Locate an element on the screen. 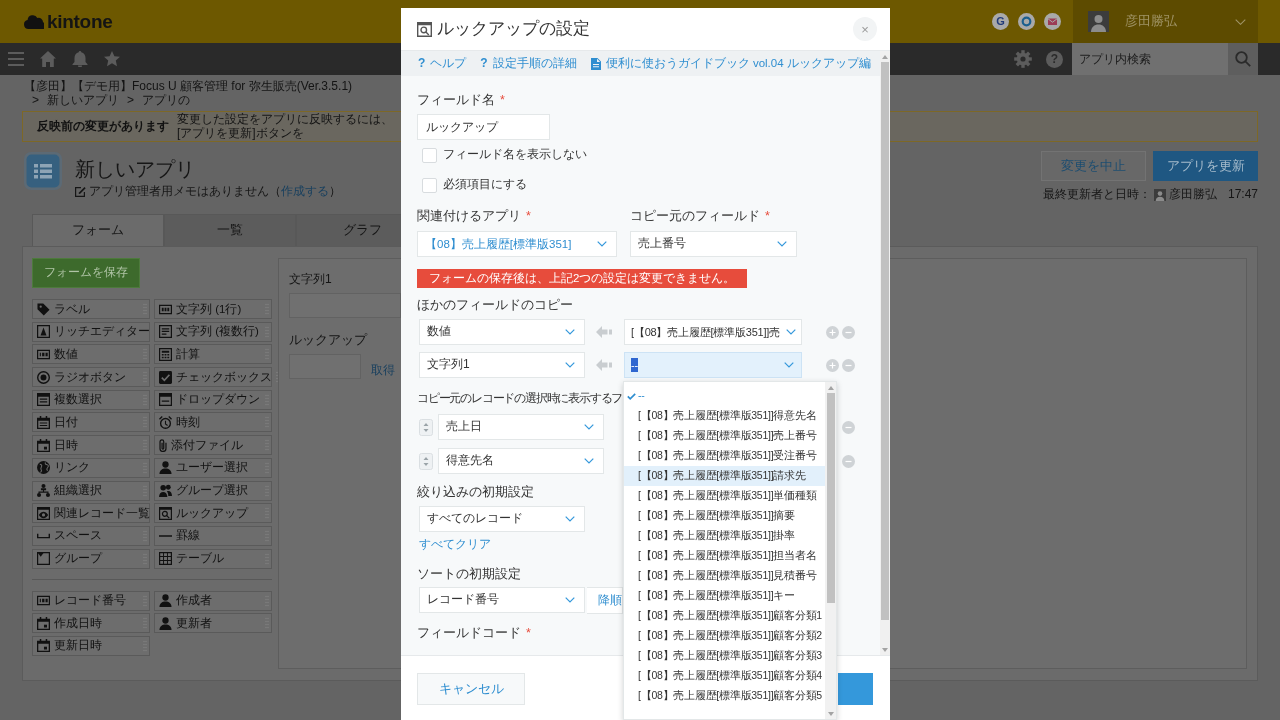 Image resolution: width=1280 pixels, height=720 pixels. dropdown-option: [【08】売上履歴[標準版351]]顧客分類2 is located at coordinates (724, 636).